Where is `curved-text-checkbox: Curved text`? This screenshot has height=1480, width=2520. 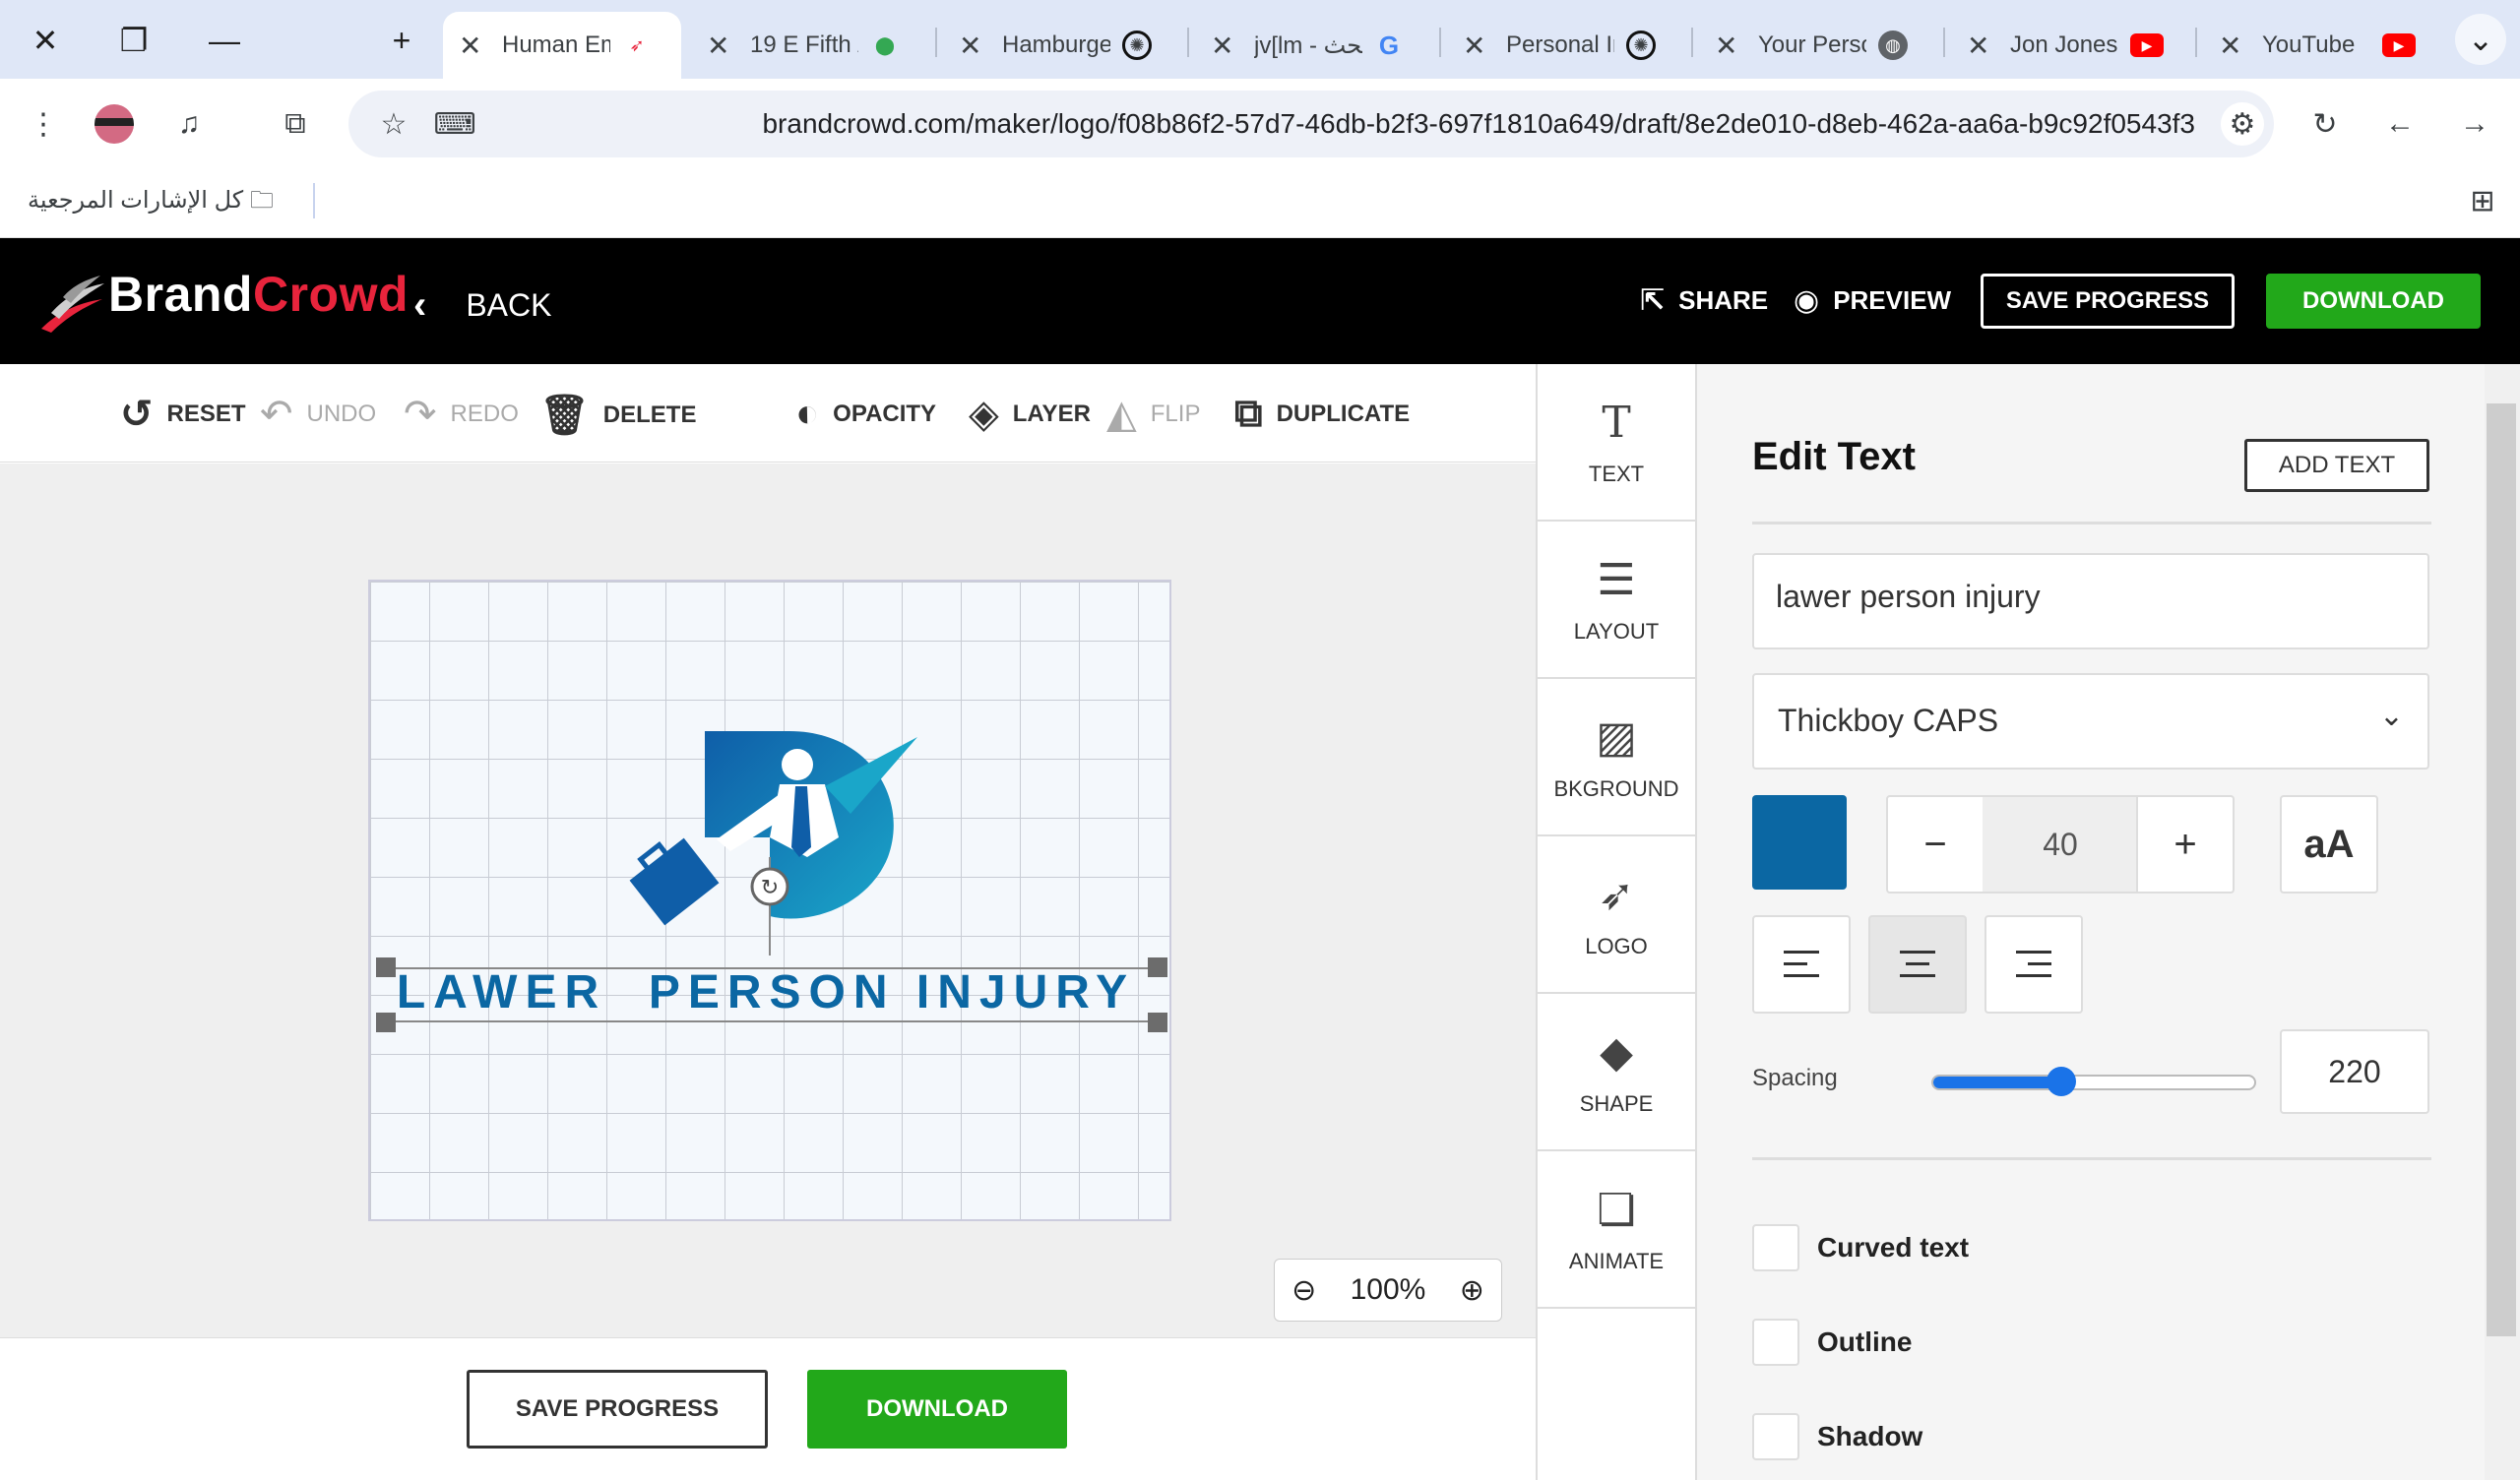 curved-text-checkbox: Curved text is located at coordinates (1860, 1247).